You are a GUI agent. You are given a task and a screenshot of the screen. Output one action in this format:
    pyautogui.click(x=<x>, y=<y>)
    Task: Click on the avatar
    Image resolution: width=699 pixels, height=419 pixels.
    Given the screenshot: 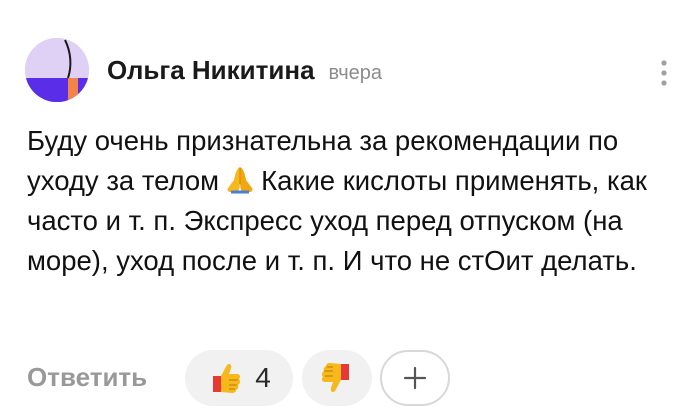 What is the action you would take?
    pyautogui.click(x=57, y=70)
    